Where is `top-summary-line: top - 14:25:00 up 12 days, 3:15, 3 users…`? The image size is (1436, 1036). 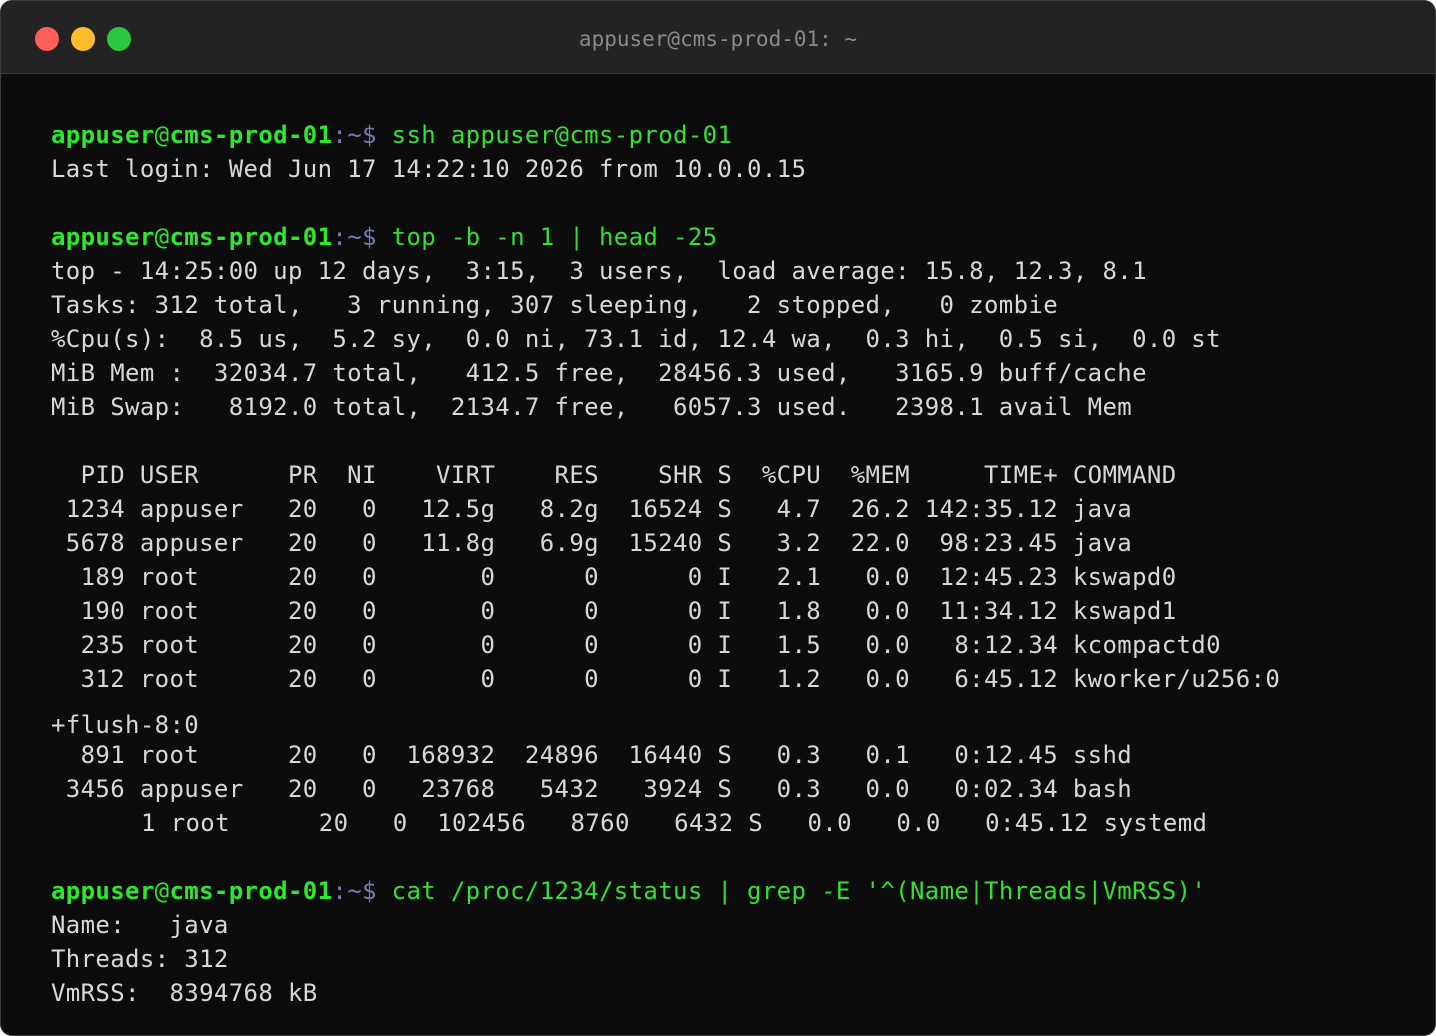
top-summary-line: top - 14:25:00 up 12 days, 3:15, 3 users… is located at coordinates (599, 271).